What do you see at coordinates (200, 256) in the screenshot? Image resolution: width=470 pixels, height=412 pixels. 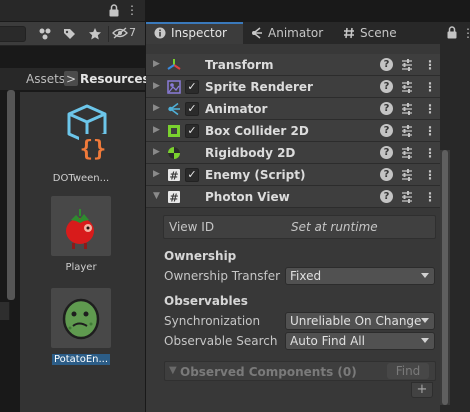 I see `ownership-header: Ownership` at bounding box center [200, 256].